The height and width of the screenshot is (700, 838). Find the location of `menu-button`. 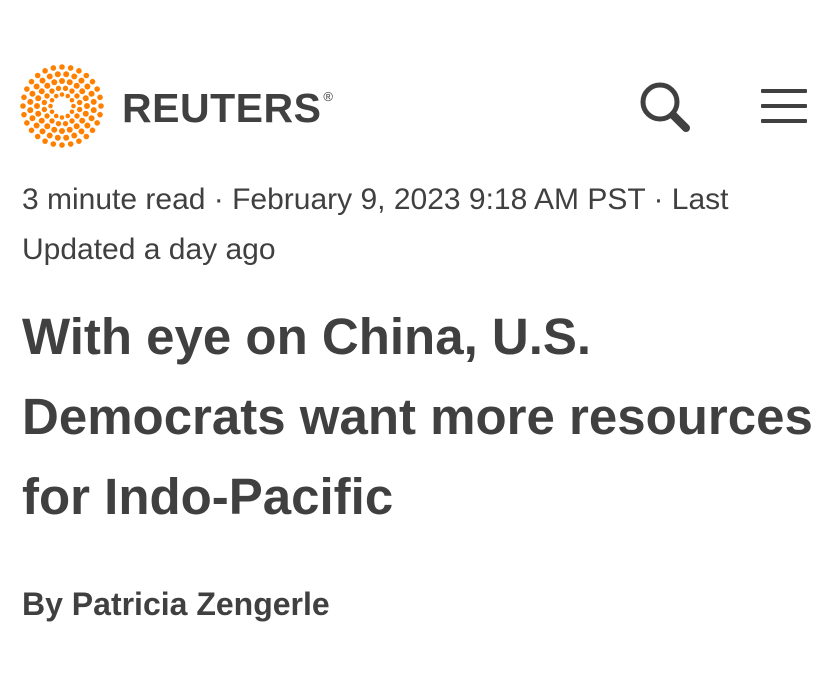

menu-button is located at coordinates (784, 106).